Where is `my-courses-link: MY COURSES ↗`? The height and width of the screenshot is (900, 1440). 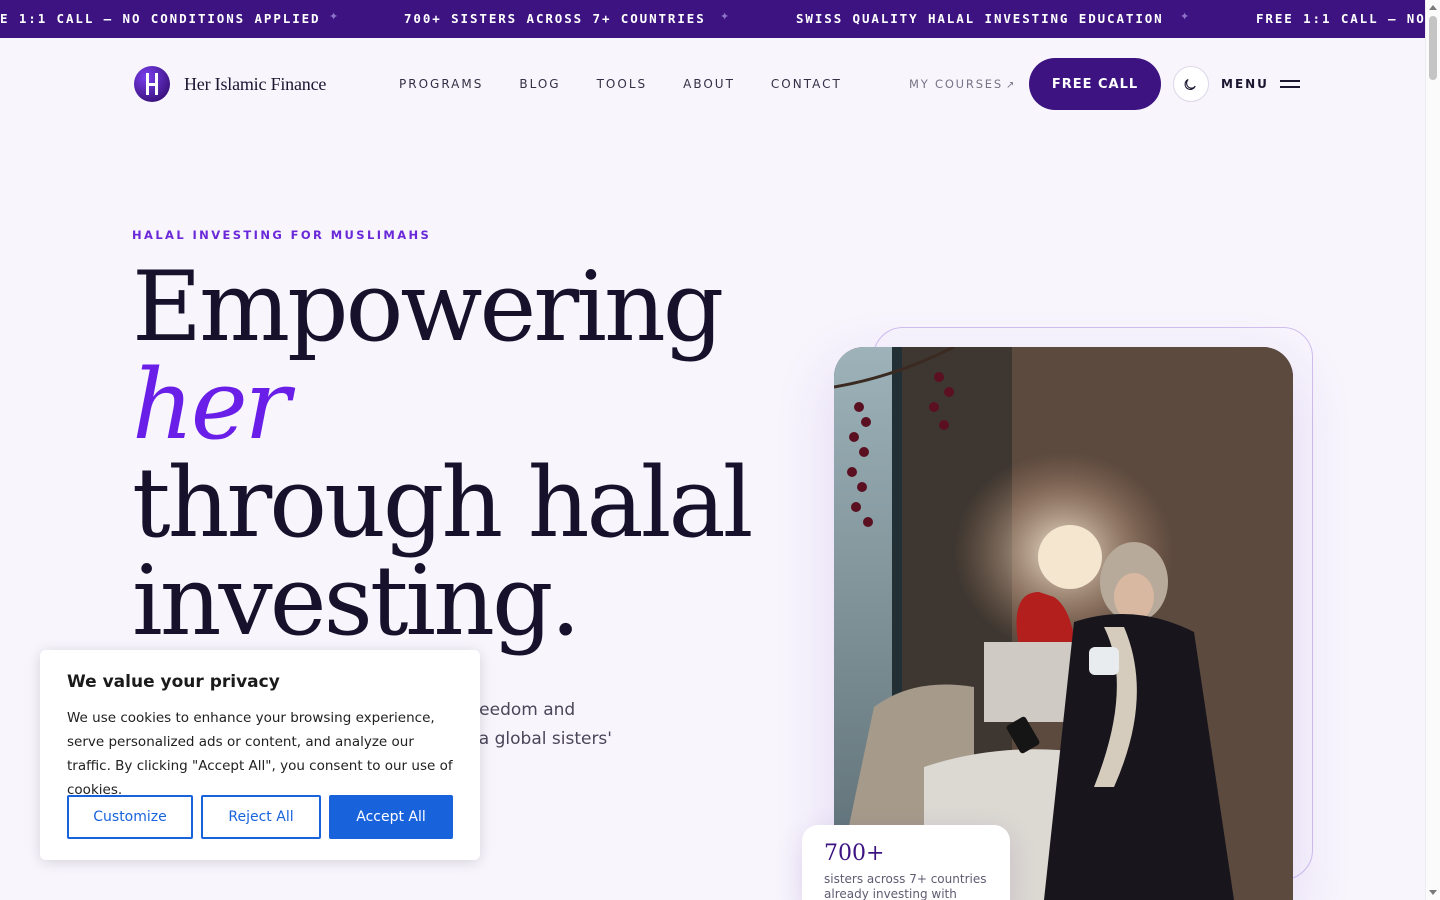
my-courses-link: MY COURSES ↗ is located at coordinates (962, 84).